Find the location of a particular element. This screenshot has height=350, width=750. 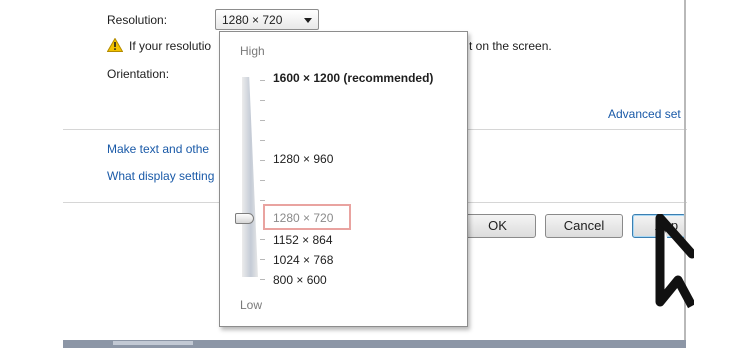

resolution-slider-thumb is located at coordinates (244, 218).